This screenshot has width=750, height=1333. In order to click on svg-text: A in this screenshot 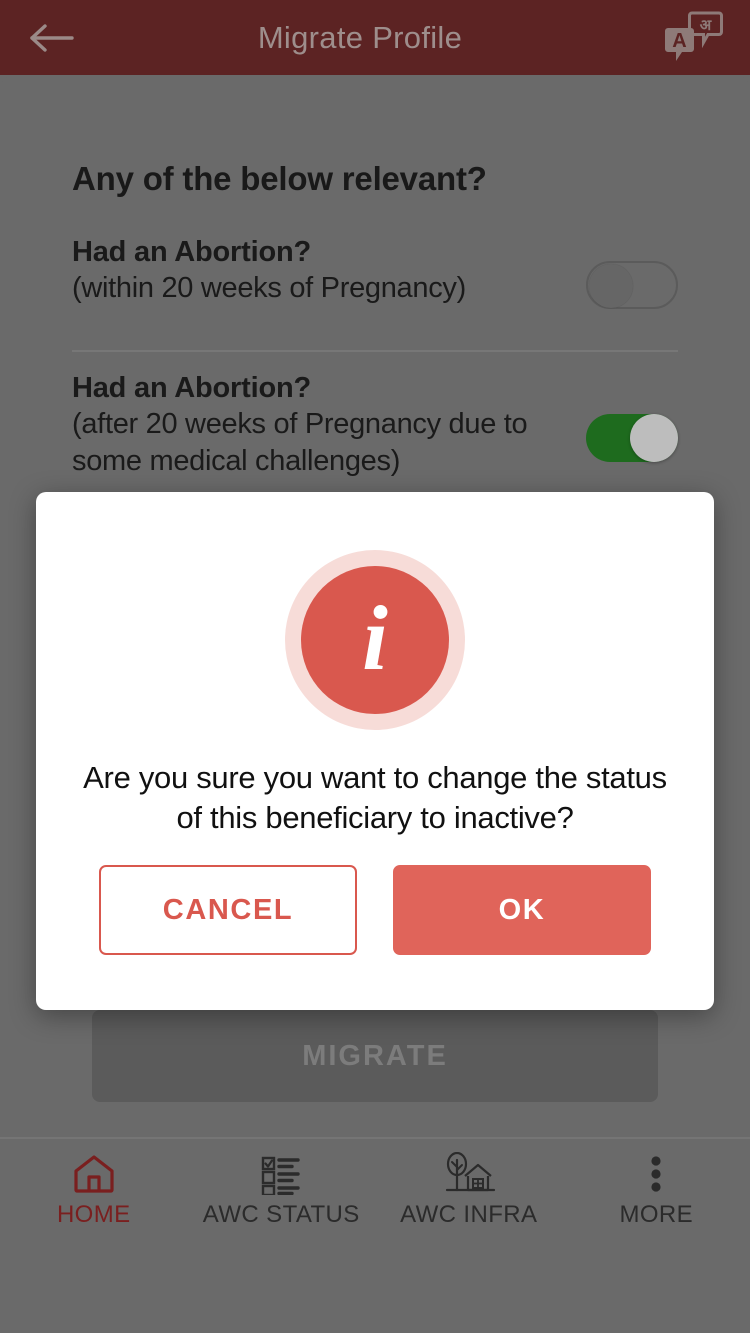, I will do `click(679, 41)`.